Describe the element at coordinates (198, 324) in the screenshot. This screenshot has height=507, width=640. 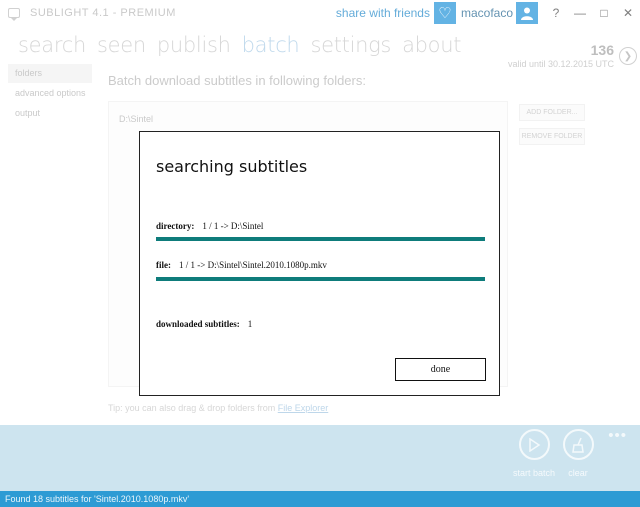
I see `downloaded-label: downloaded subtitles:` at that location.